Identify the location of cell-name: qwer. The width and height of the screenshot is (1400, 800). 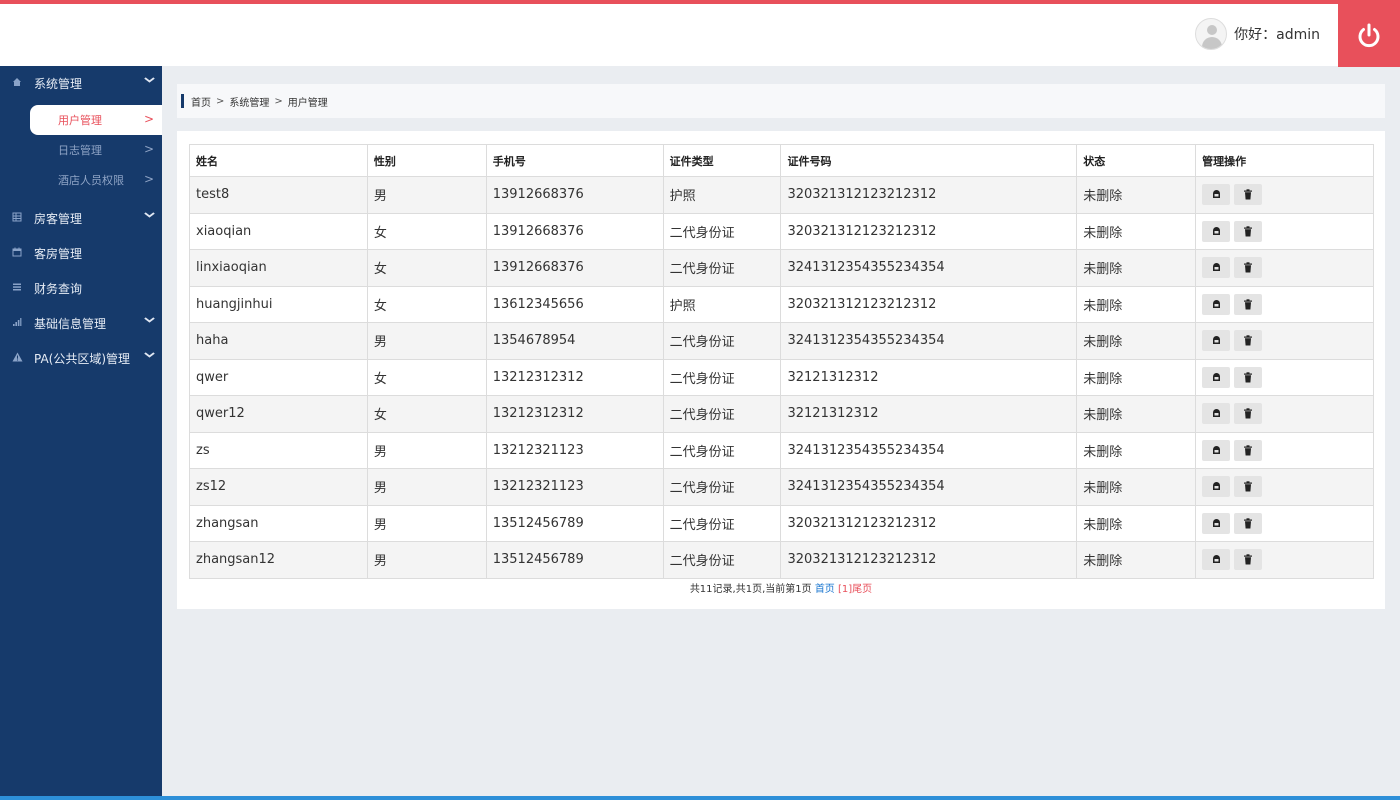
(278, 377).